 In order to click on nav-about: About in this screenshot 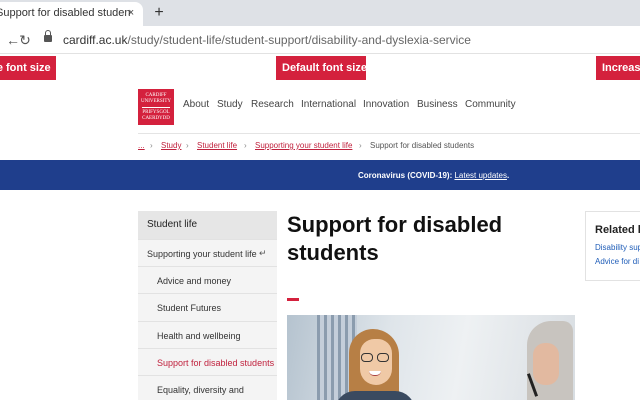, I will do `click(196, 104)`.